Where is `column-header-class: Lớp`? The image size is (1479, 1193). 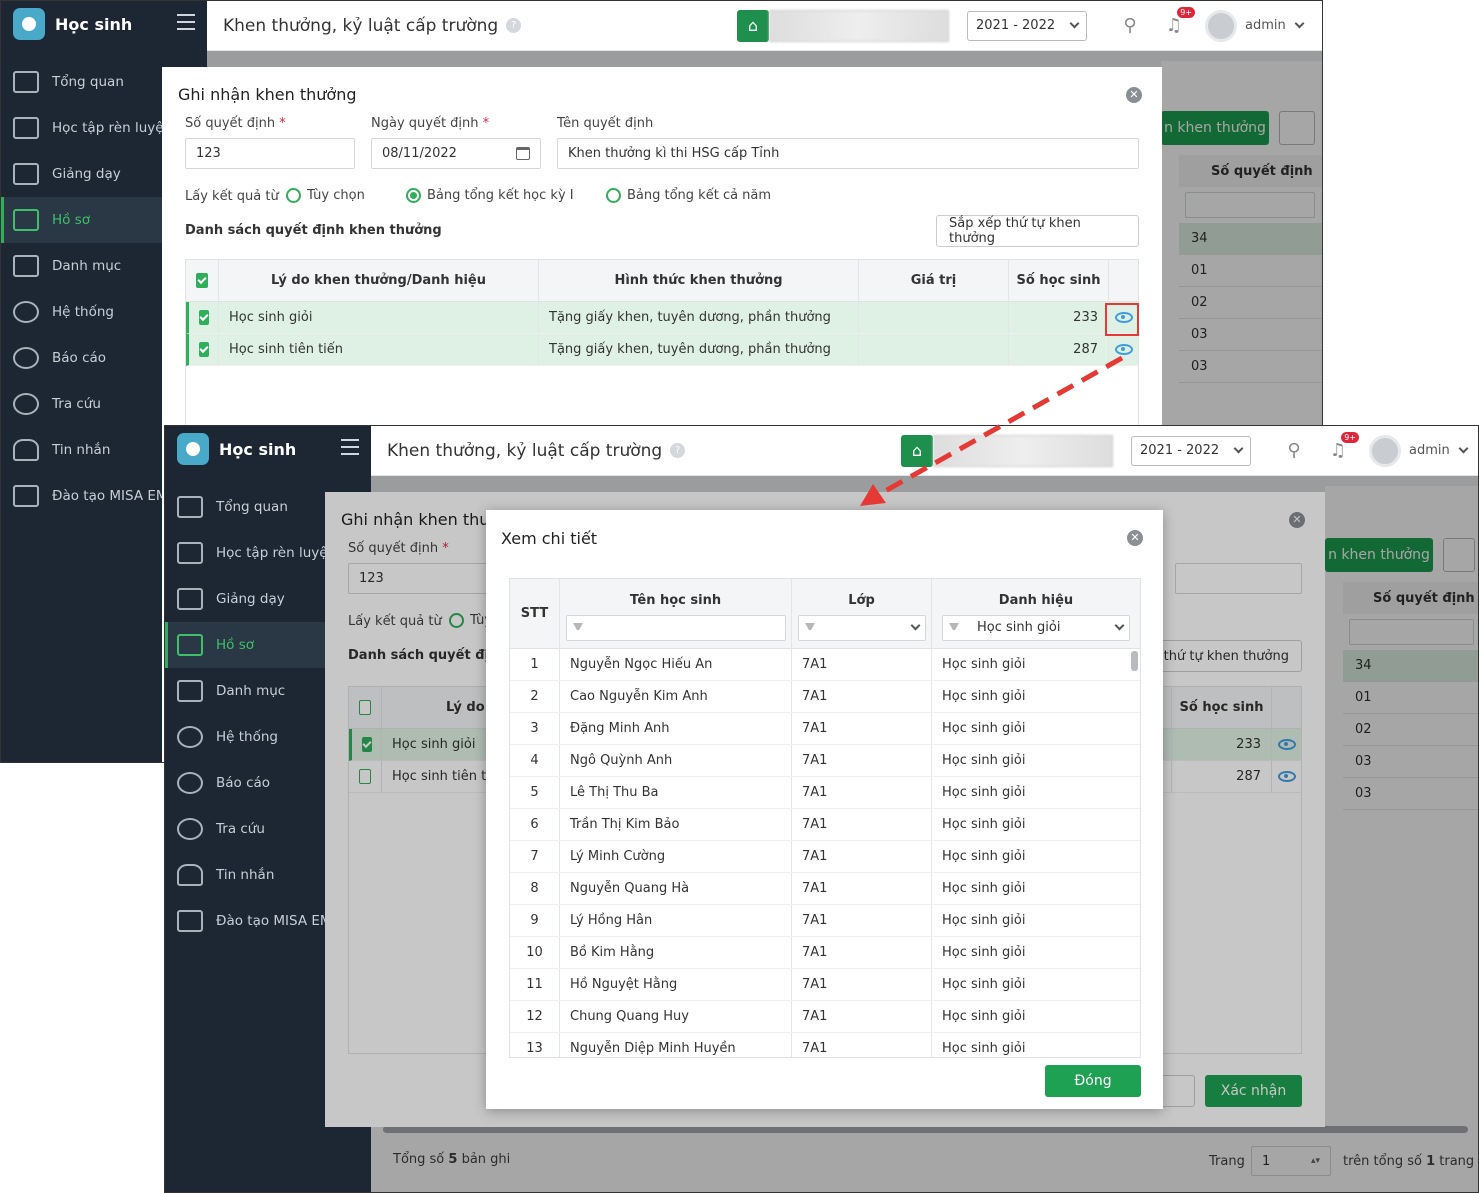
column-header-class: Lớp is located at coordinates (862, 613).